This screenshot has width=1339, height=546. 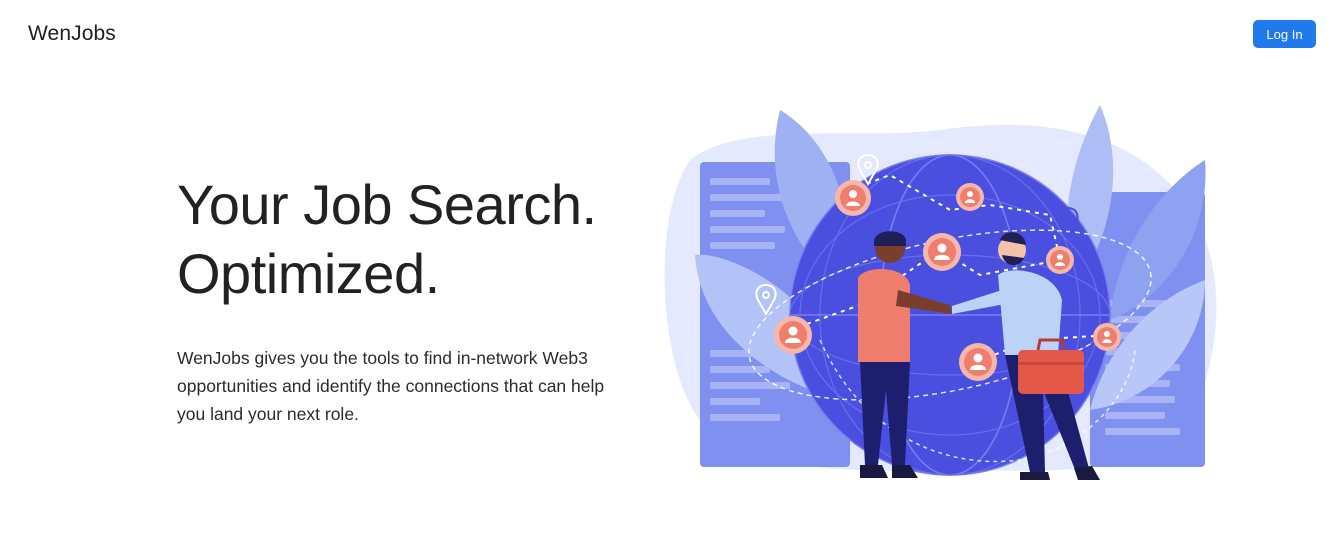 What do you see at coordinates (1284, 34) in the screenshot?
I see `login-button: Log In` at bounding box center [1284, 34].